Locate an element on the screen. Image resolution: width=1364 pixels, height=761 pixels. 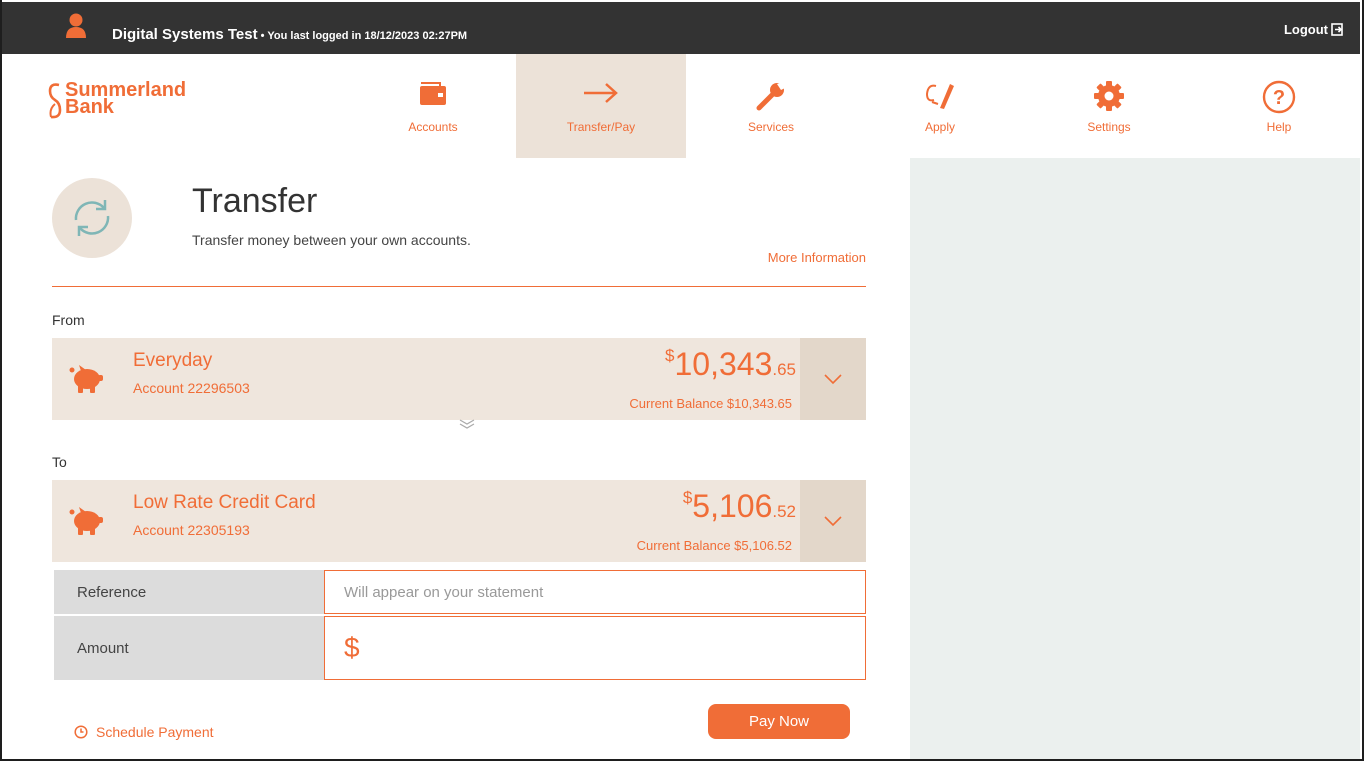
to-dropdown-toggle is located at coordinates (833, 521).